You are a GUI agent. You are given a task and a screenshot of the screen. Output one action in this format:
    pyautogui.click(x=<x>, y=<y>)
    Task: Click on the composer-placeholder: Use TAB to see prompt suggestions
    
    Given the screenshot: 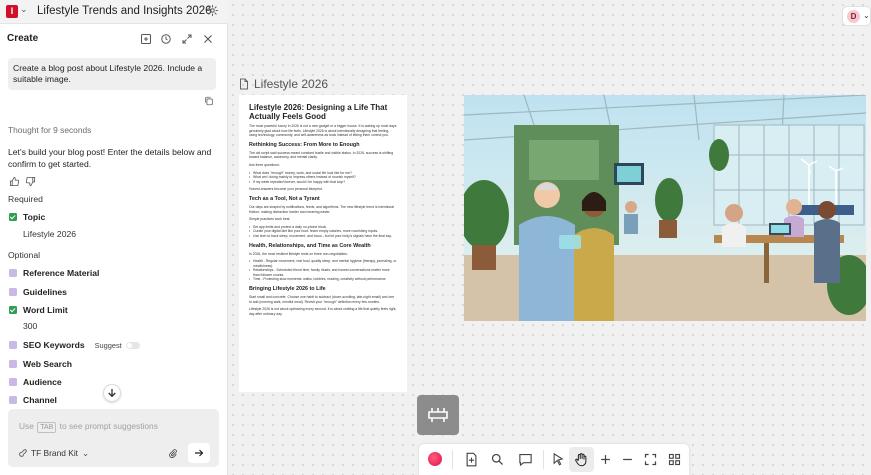 What is the action you would take?
    pyautogui.click(x=88, y=427)
    